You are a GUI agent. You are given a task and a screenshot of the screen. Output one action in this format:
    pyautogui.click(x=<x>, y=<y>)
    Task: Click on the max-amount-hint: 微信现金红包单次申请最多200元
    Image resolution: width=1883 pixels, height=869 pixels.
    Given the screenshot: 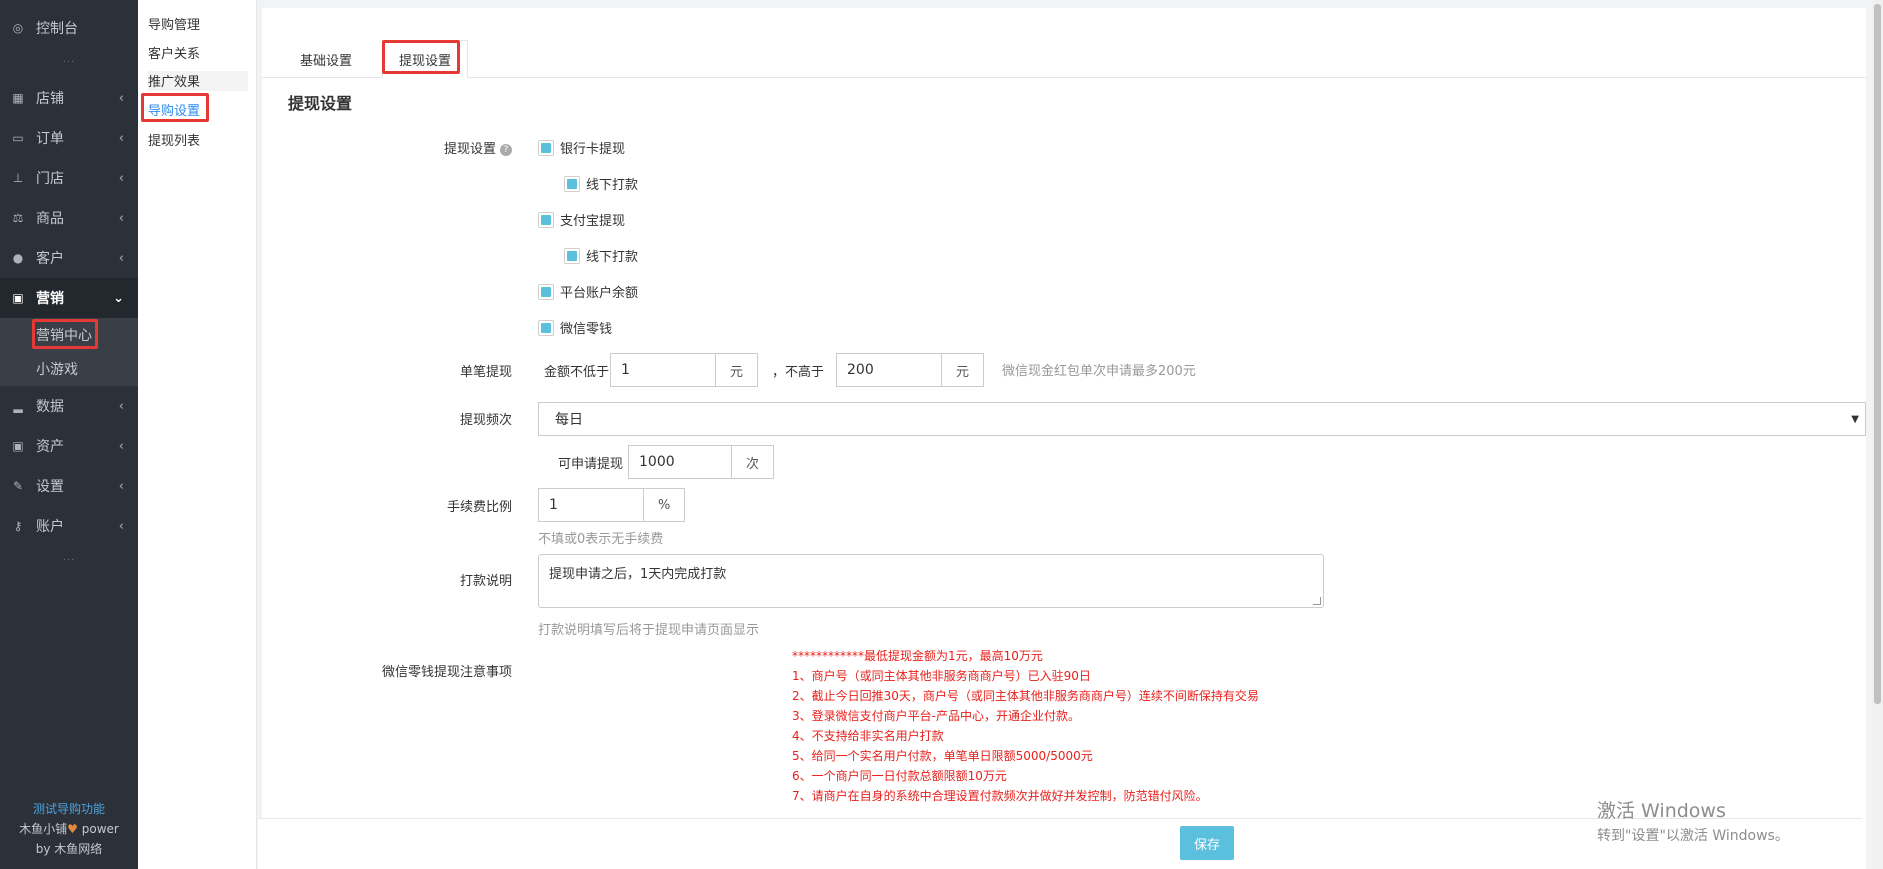 What is the action you would take?
    pyautogui.click(x=1099, y=371)
    